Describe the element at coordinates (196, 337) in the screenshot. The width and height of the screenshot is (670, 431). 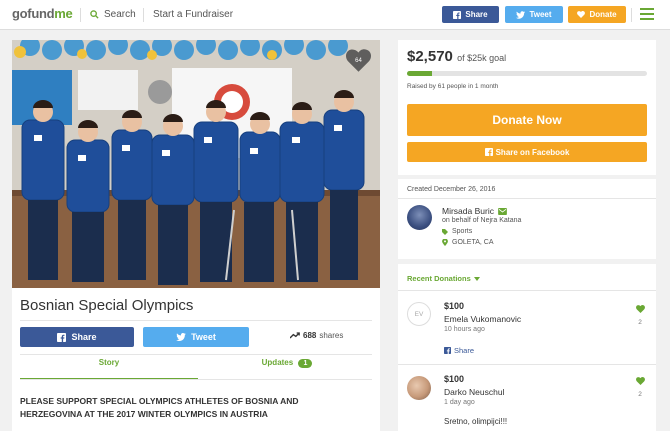
I see `campaign-tweet-button: Tweet` at that location.